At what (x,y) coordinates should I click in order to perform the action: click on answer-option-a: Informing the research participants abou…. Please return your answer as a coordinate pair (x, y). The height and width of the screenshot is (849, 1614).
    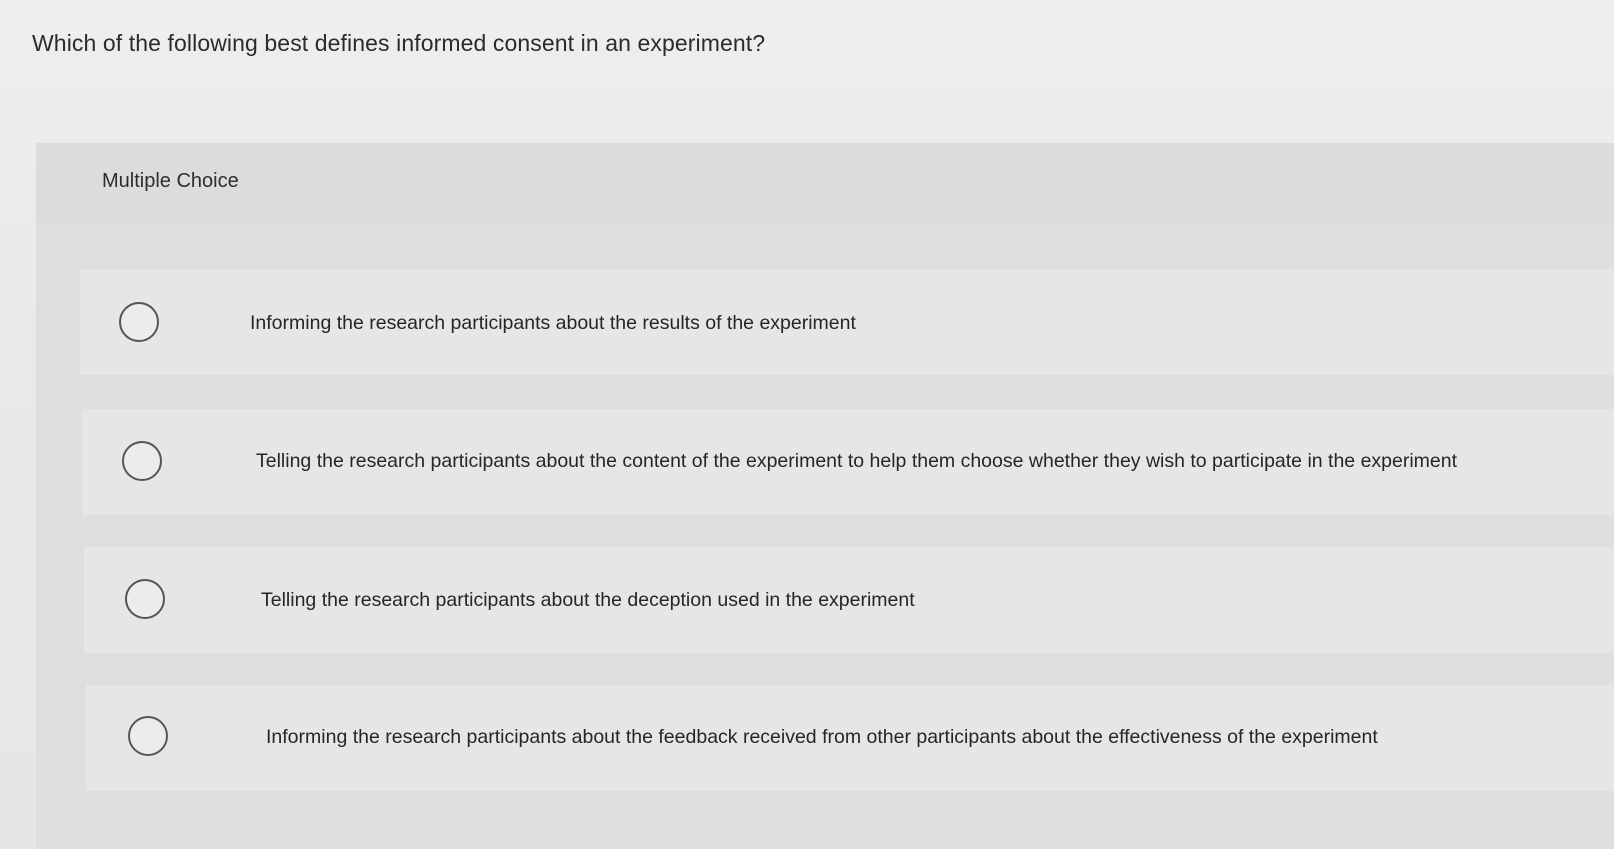
    Looking at the image, I should click on (847, 322).